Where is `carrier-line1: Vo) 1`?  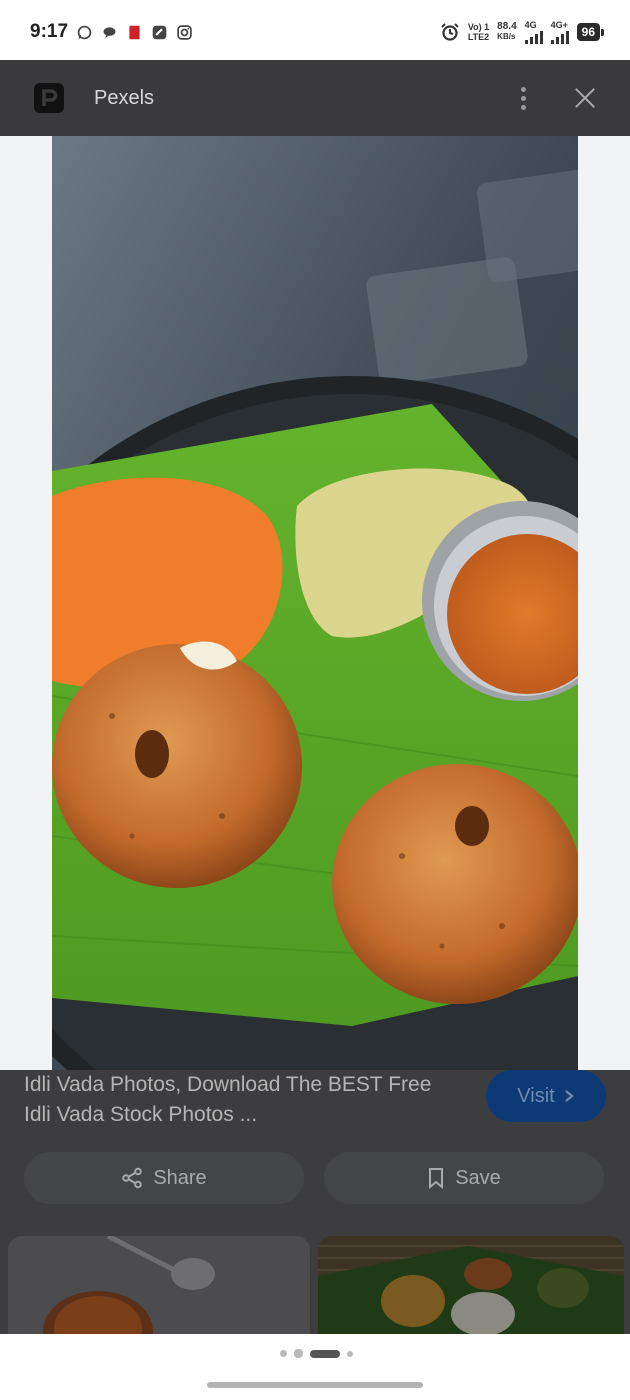
carrier-line1: Vo) 1 is located at coordinates (478, 27).